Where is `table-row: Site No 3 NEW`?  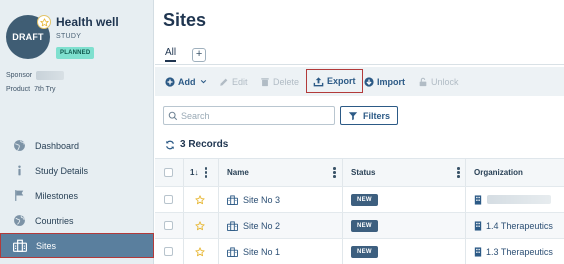
table-row: Site No 3 NEW is located at coordinates (359, 200).